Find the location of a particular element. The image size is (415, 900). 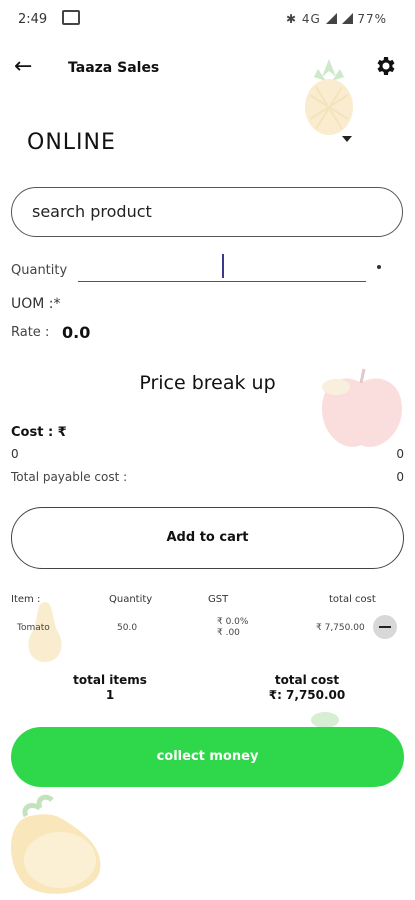

cost-value-left: 0 is located at coordinates (15, 454).